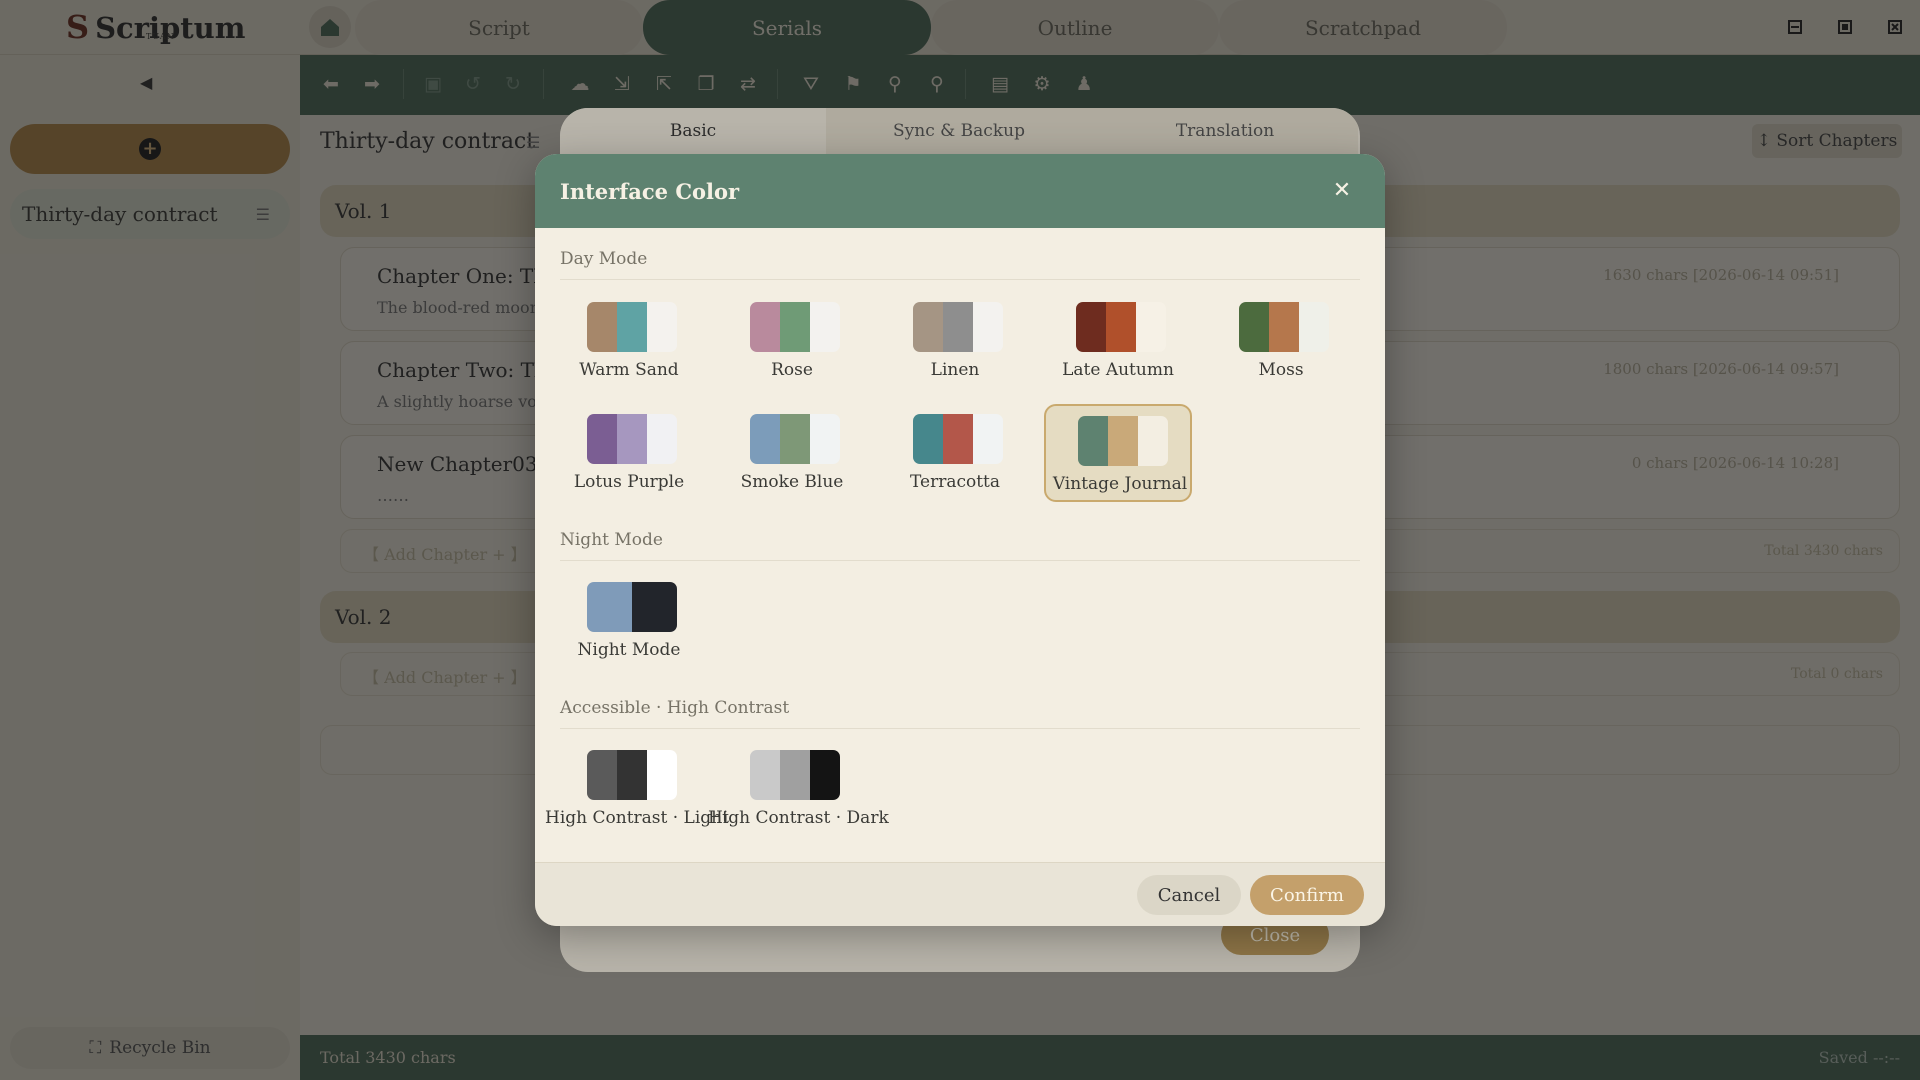  I want to click on theme-swatch-night-mode: Night Mode, so click(629, 621).